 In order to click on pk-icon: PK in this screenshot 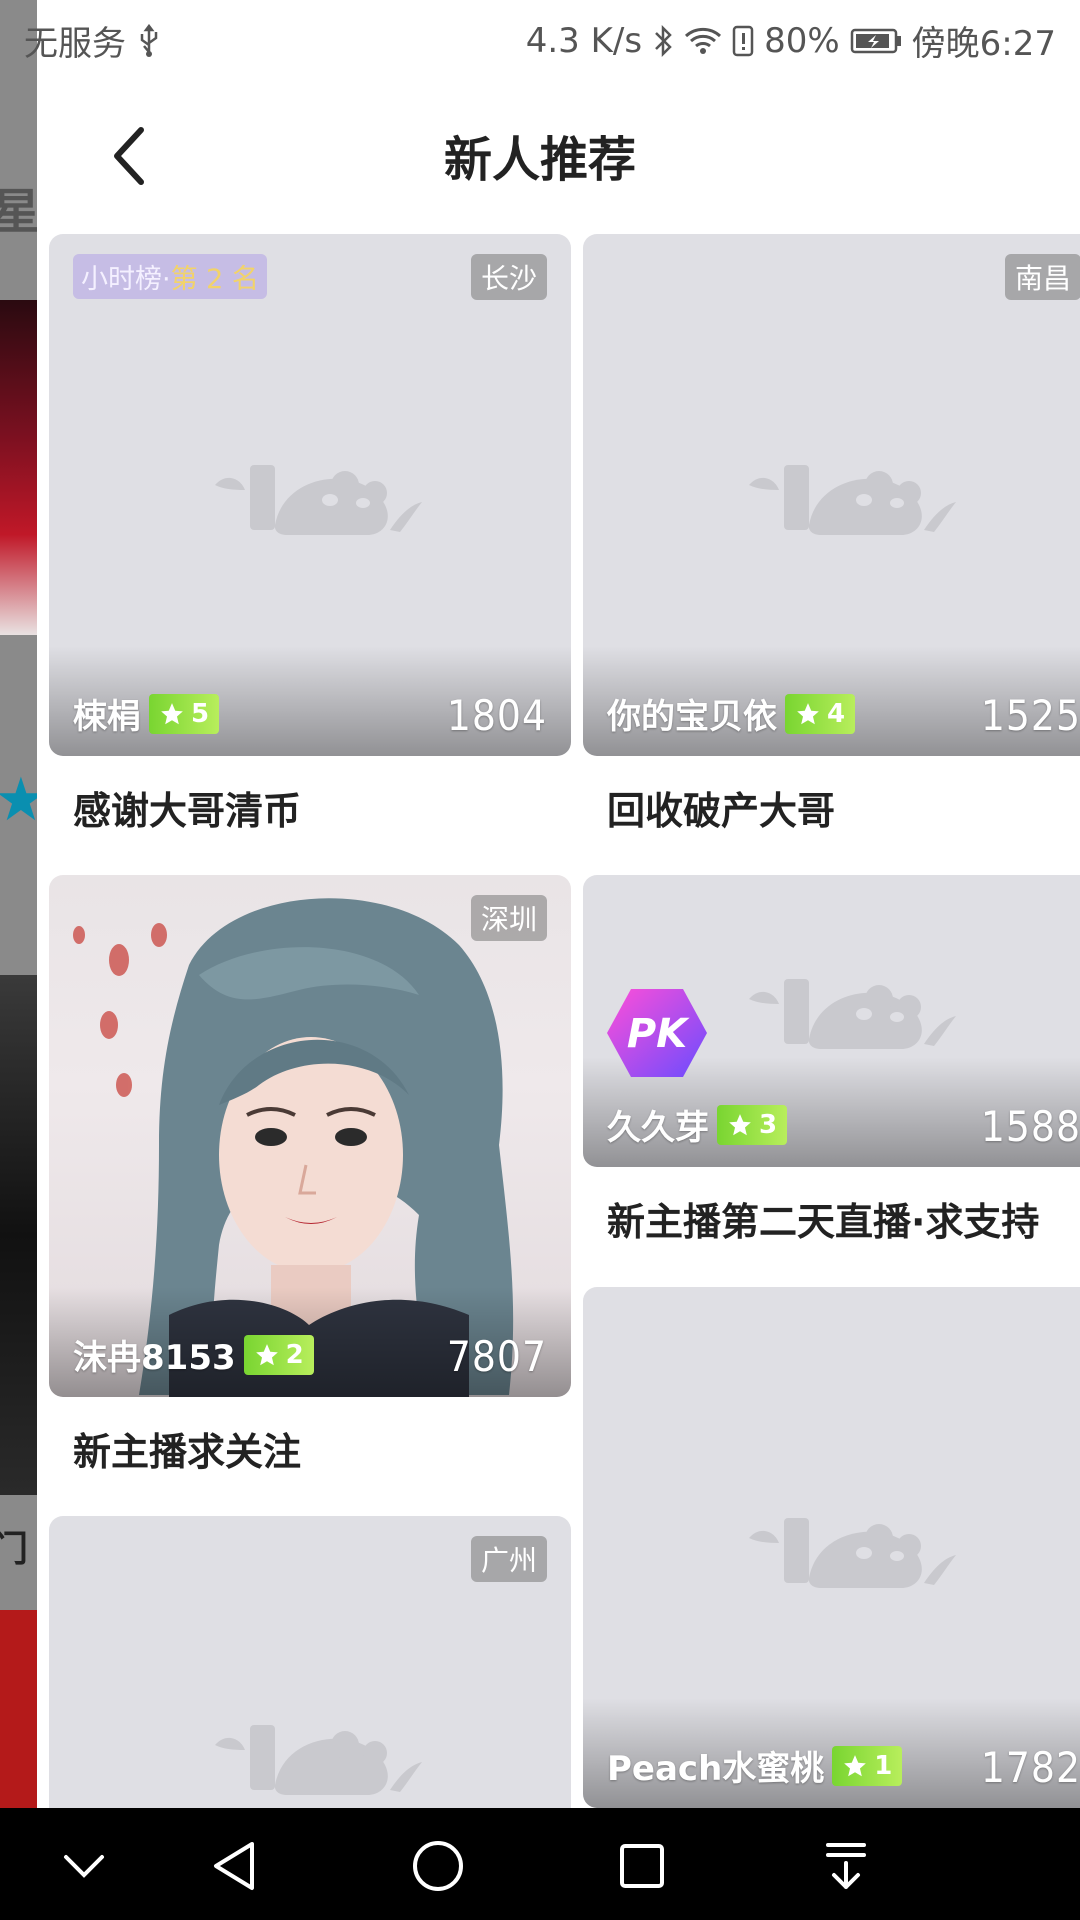, I will do `click(657, 1033)`.